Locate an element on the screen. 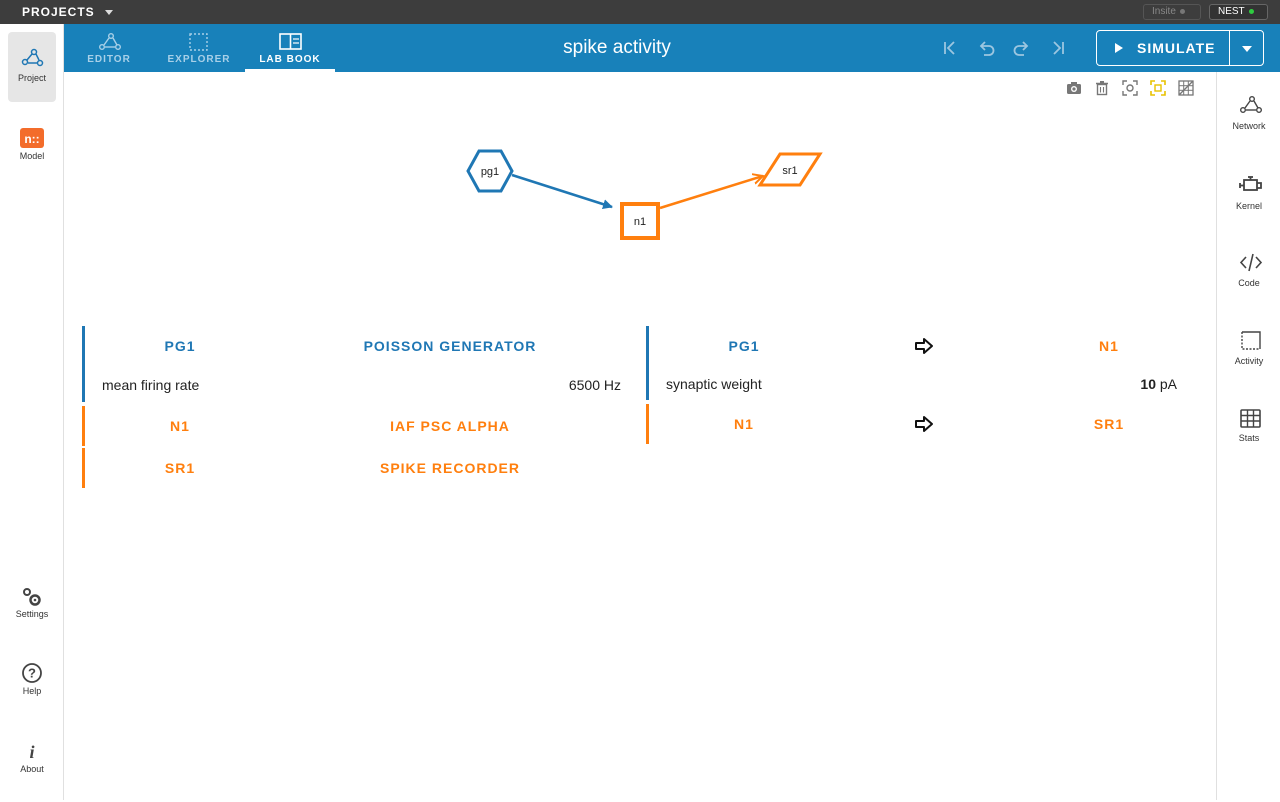 This screenshot has width=1280, height=802. nest-model-icon: n:: is located at coordinates (32, 138).